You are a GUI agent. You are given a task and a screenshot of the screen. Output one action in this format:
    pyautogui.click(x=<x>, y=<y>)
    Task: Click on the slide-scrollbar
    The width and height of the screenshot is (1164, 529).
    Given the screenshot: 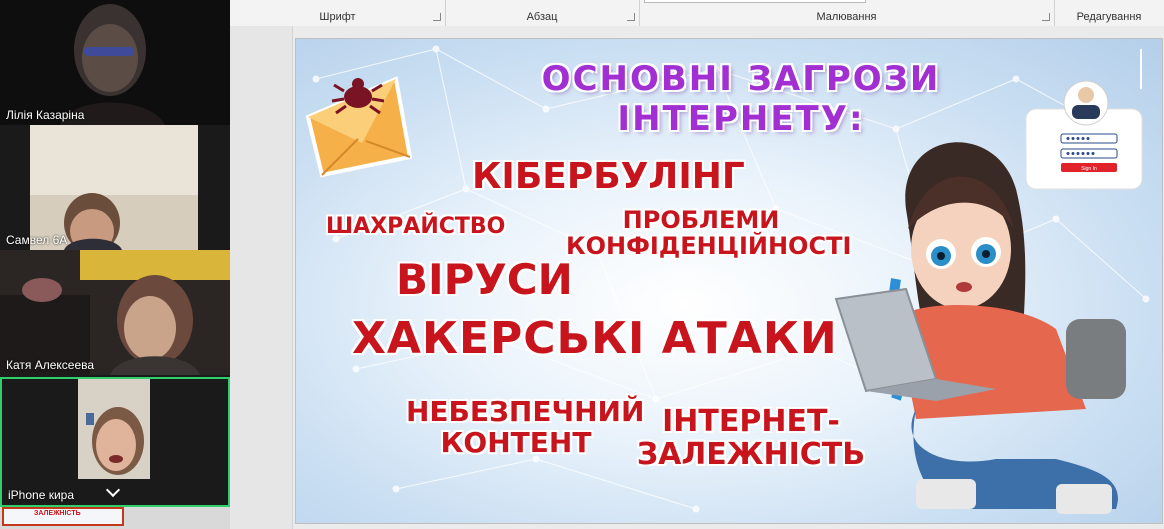 What is the action you would take?
    pyautogui.click(x=1141, y=69)
    